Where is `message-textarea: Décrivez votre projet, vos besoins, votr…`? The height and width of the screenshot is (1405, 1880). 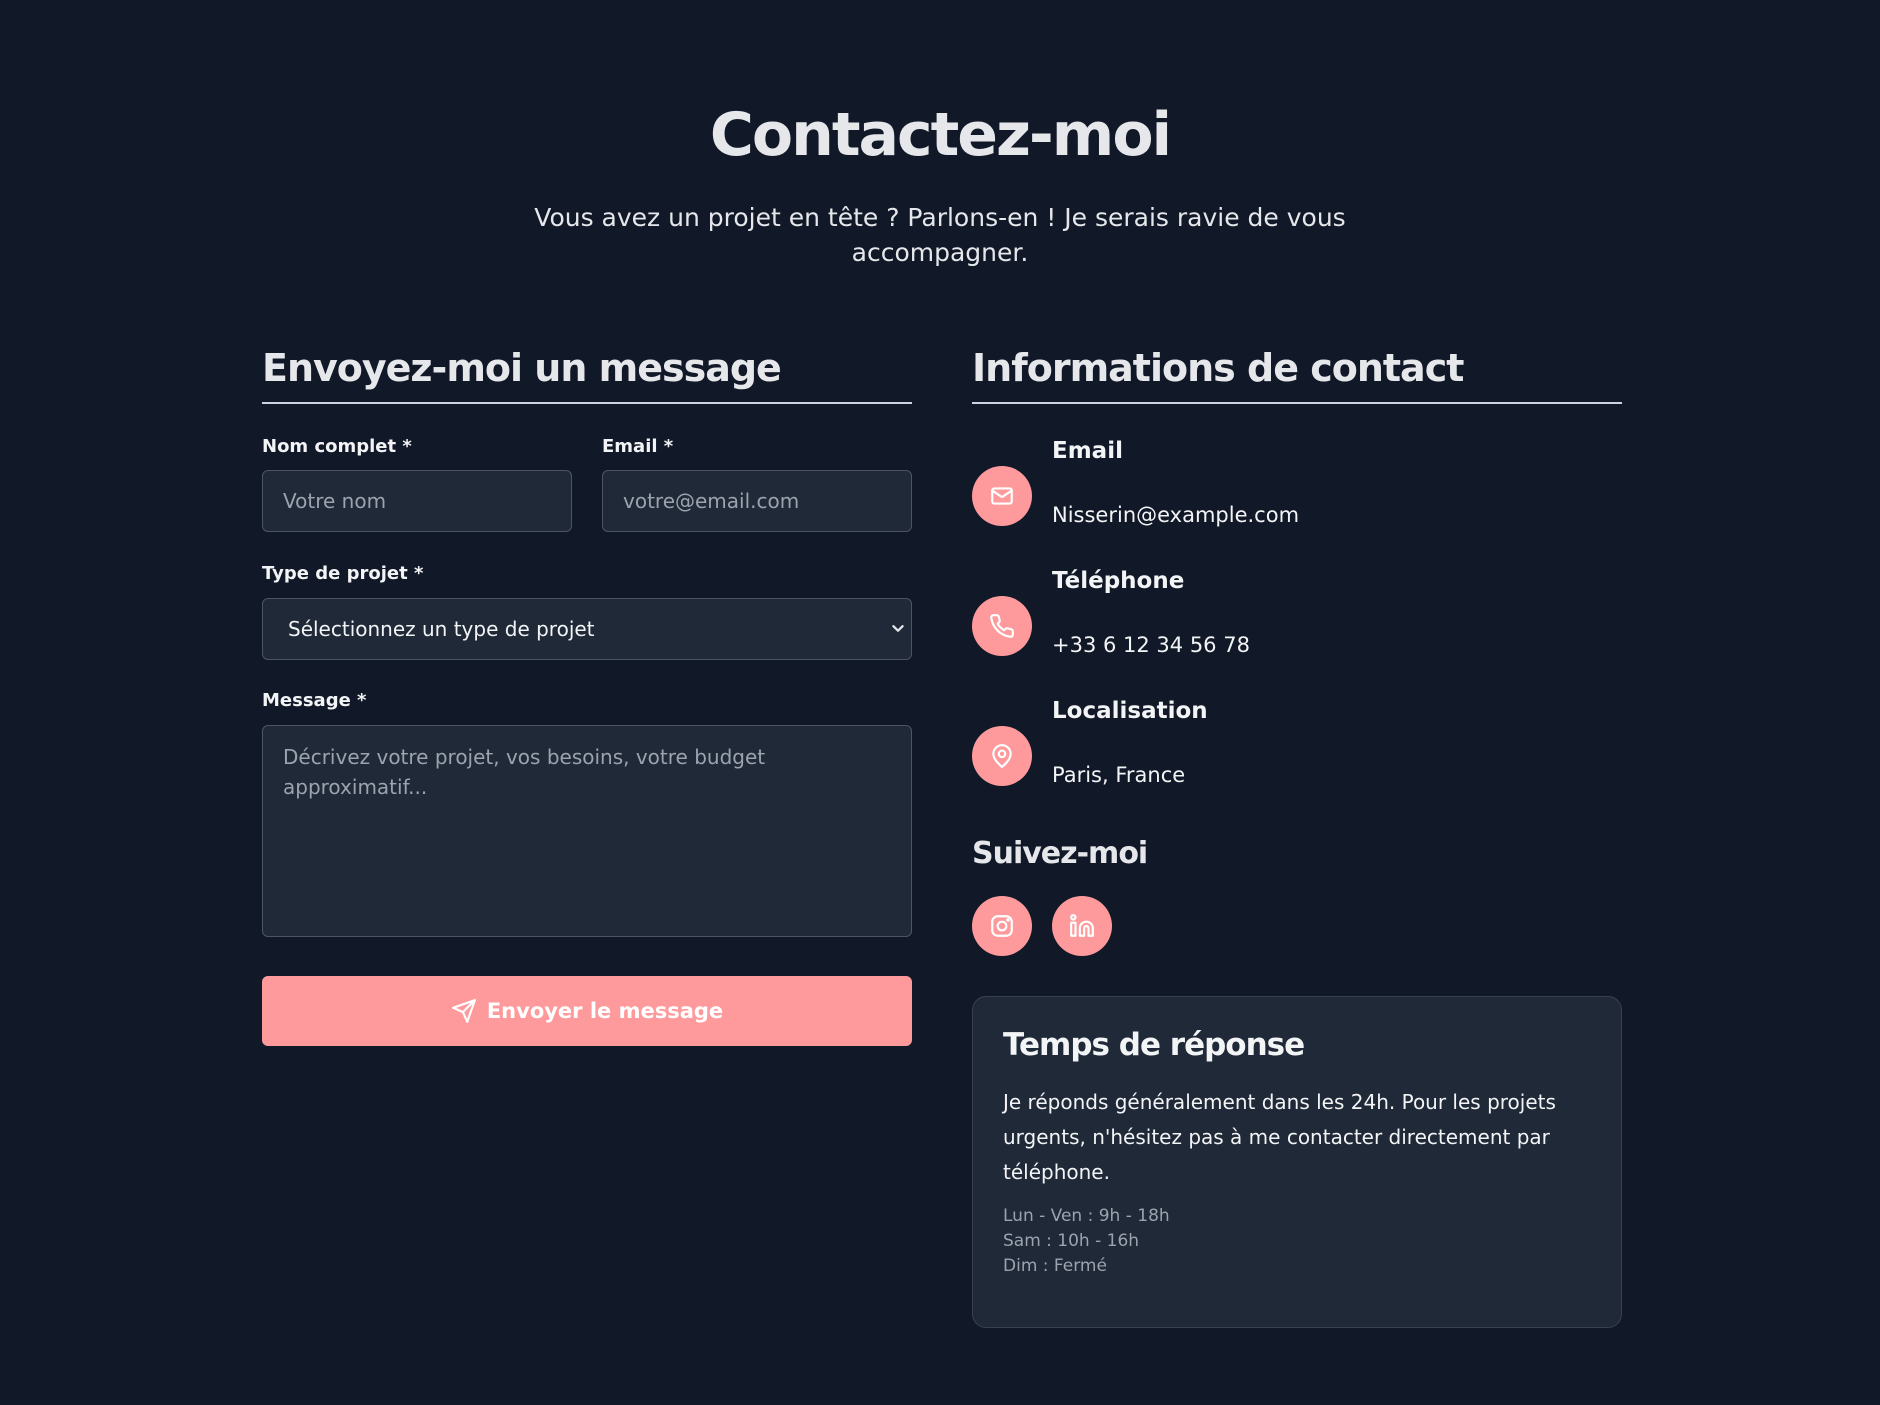 message-textarea: Décrivez votre projet, vos besoins, votr… is located at coordinates (587, 831).